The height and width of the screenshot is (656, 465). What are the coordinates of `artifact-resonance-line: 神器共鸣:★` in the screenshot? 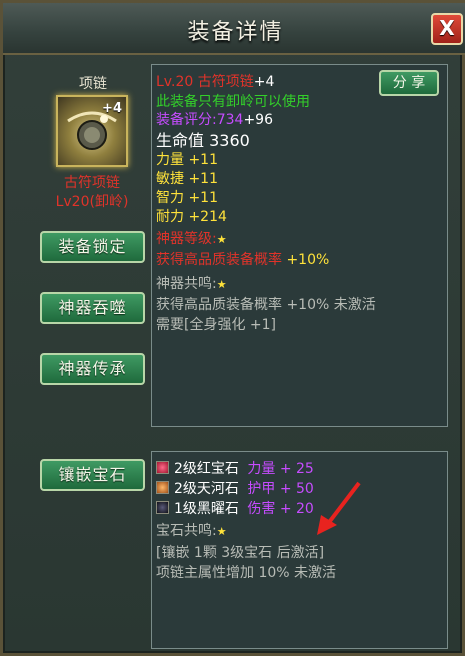 It's located at (191, 283).